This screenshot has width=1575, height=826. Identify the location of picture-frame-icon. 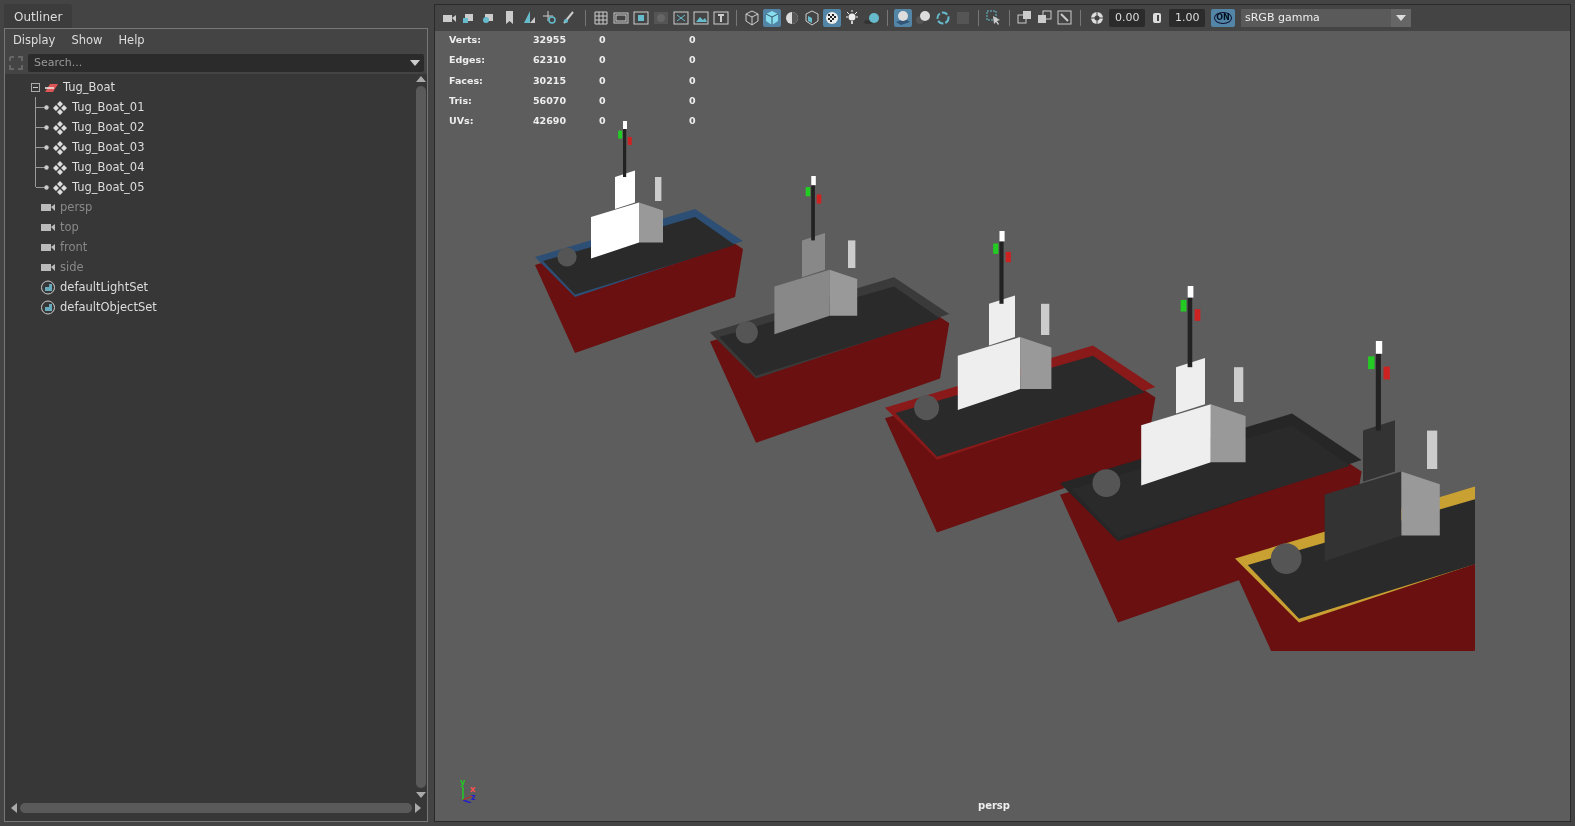
(1065, 18).